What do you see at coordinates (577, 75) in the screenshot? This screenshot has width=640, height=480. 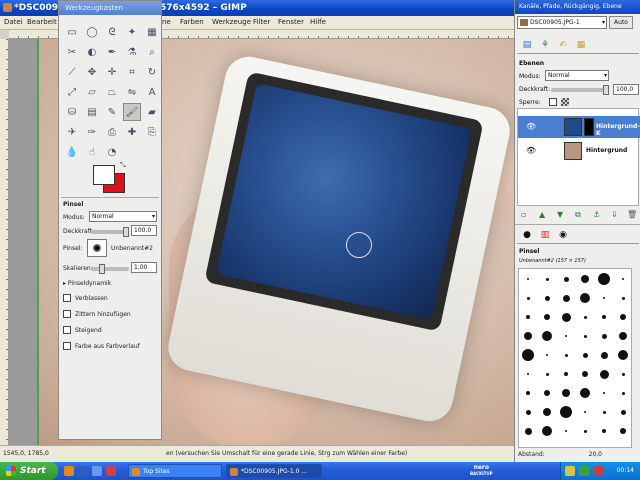 I see `layers-modus-dropdown: Normal ▾` at bounding box center [577, 75].